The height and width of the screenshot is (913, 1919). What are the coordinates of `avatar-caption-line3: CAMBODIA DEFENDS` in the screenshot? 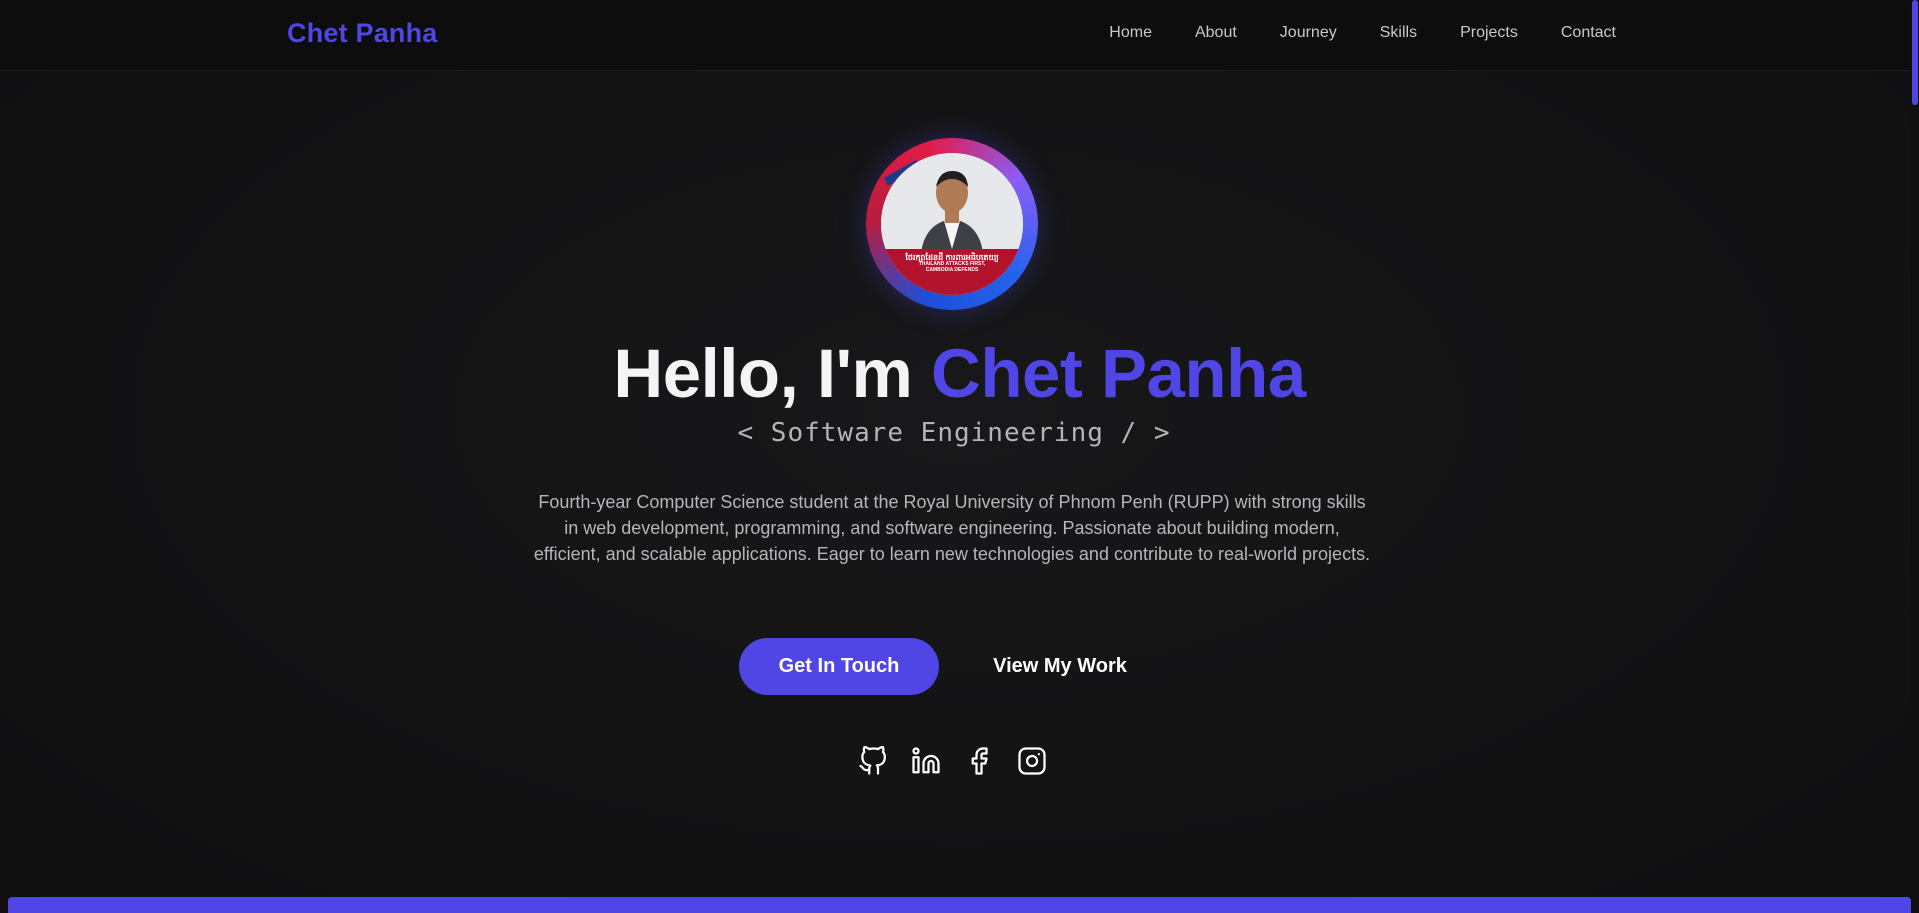 It's located at (952, 269).